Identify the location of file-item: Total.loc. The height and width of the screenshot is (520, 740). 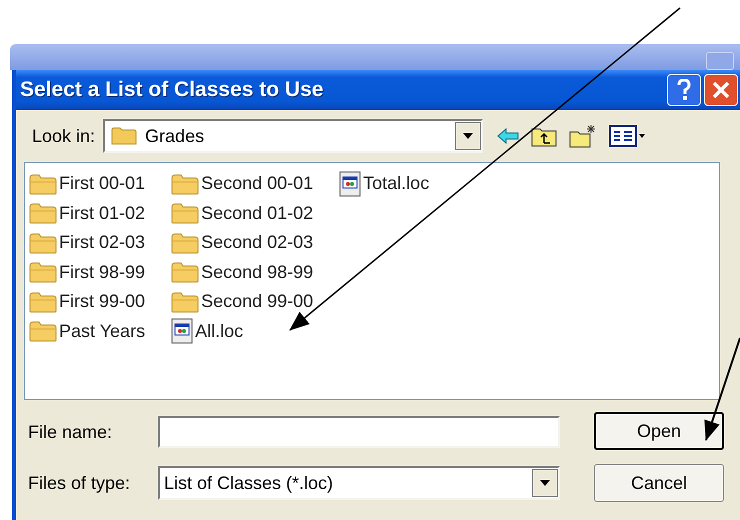
(396, 184).